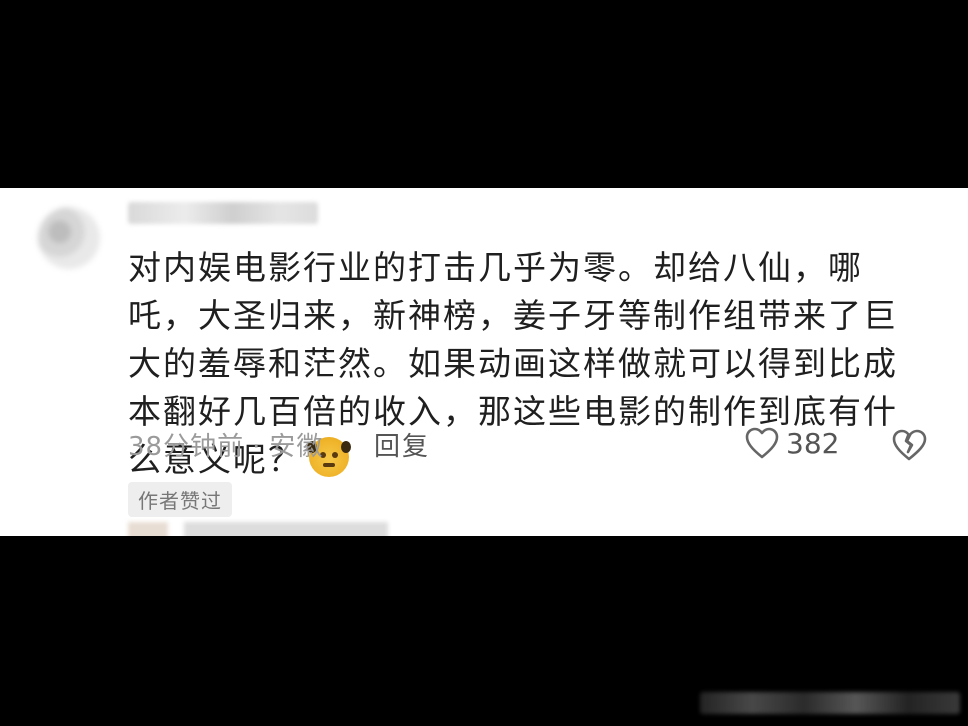 The width and height of the screenshot is (968, 726). What do you see at coordinates (69, 238) in the screenshot?
I see `avatar` at bounding box center [69, 238].